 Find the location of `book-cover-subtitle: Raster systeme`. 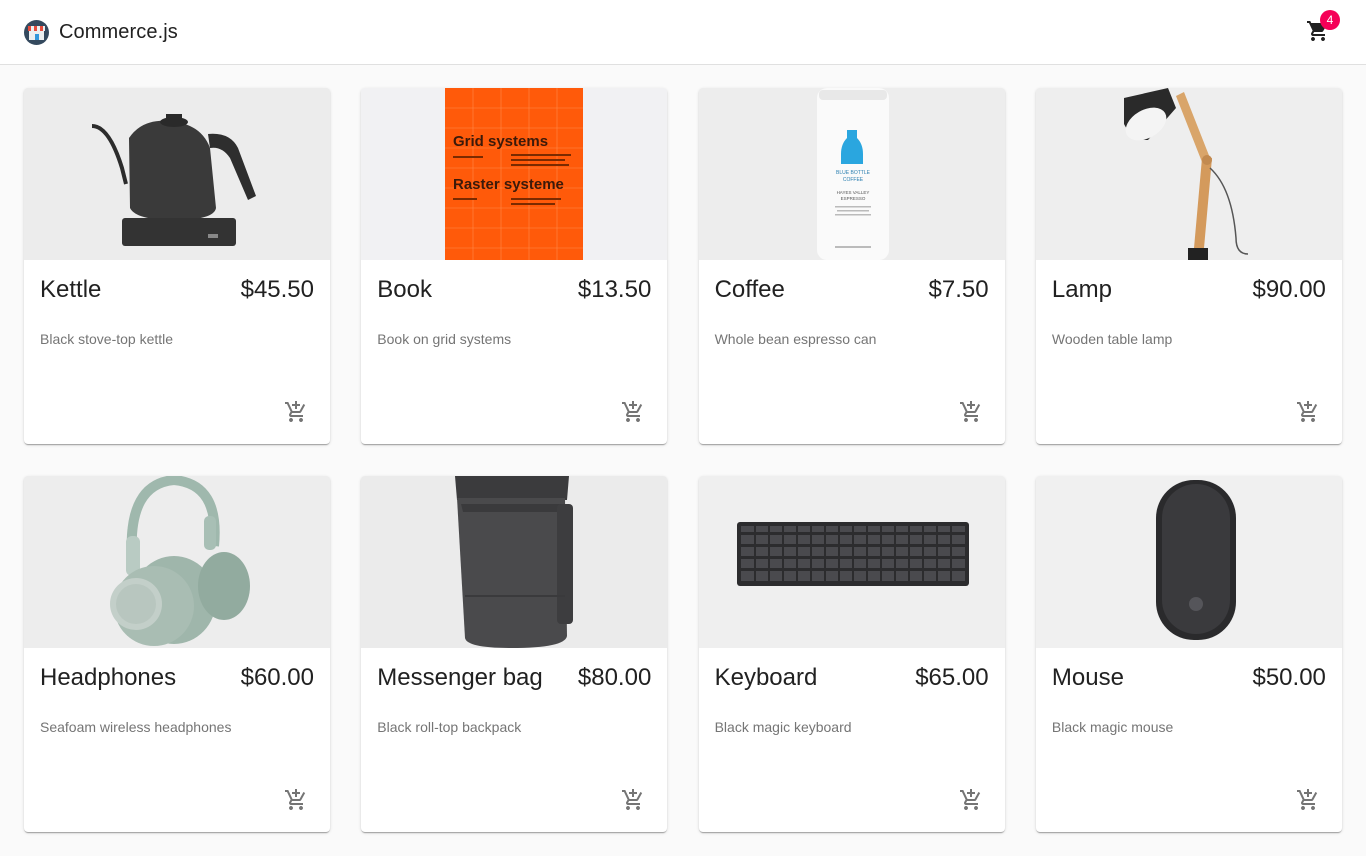

book-cover-subtitle: Raster systeme is located at coordinates (508, 184).